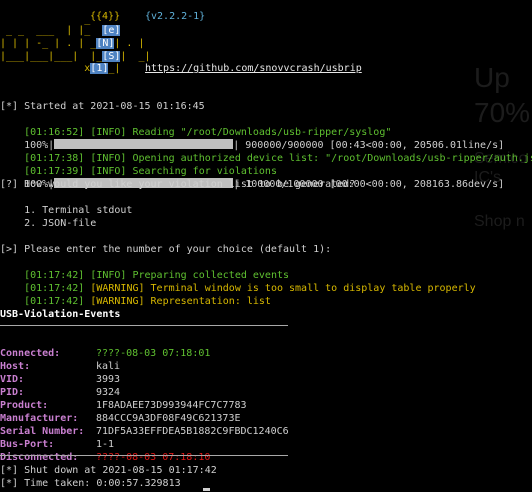 This screenshot has height=492, width=532. Describe the element at coordinates (66, 210) in the screenshot. I see `option-item: 1. Terminal stdout` at that location.